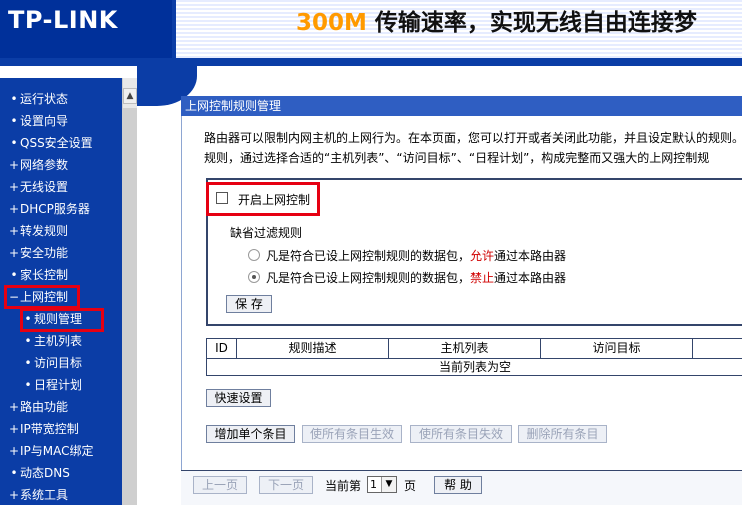 The width and height of the screenshot is (742, 506). I want to click on highlight-rule-management, so click(62, 320).